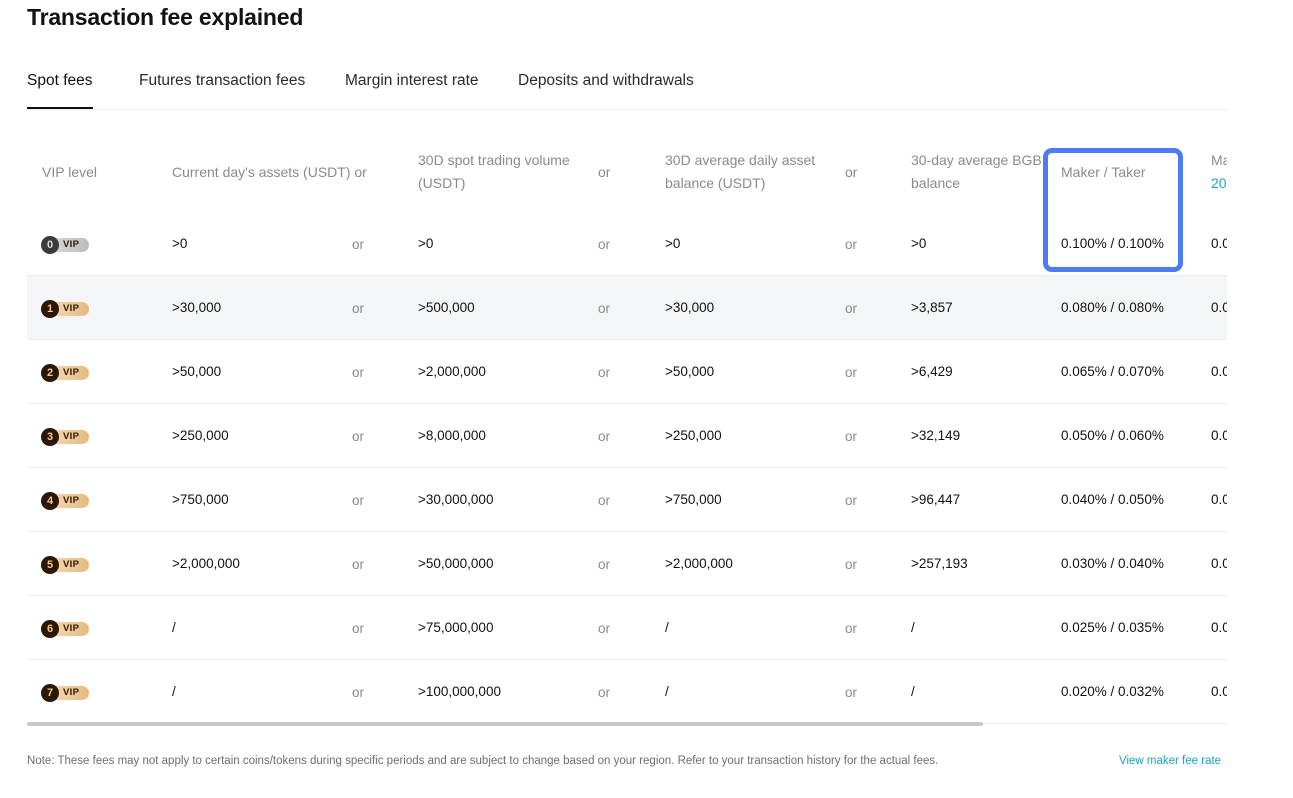 The height and width of the screenshot is (798, 1293). I want to click on cell-current-assets: >750,000, so click(200, 499).